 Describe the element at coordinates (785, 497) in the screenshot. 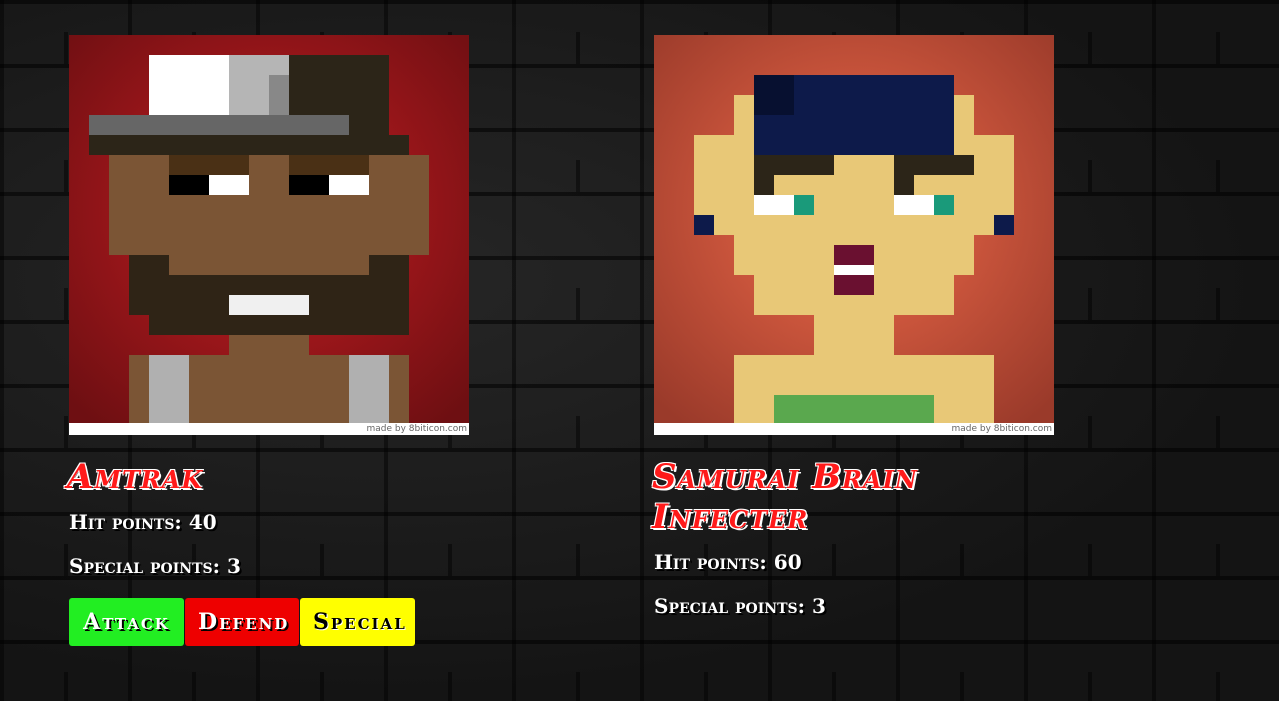

I see `enemy-name: Samurai Brain Infecter` at that location.